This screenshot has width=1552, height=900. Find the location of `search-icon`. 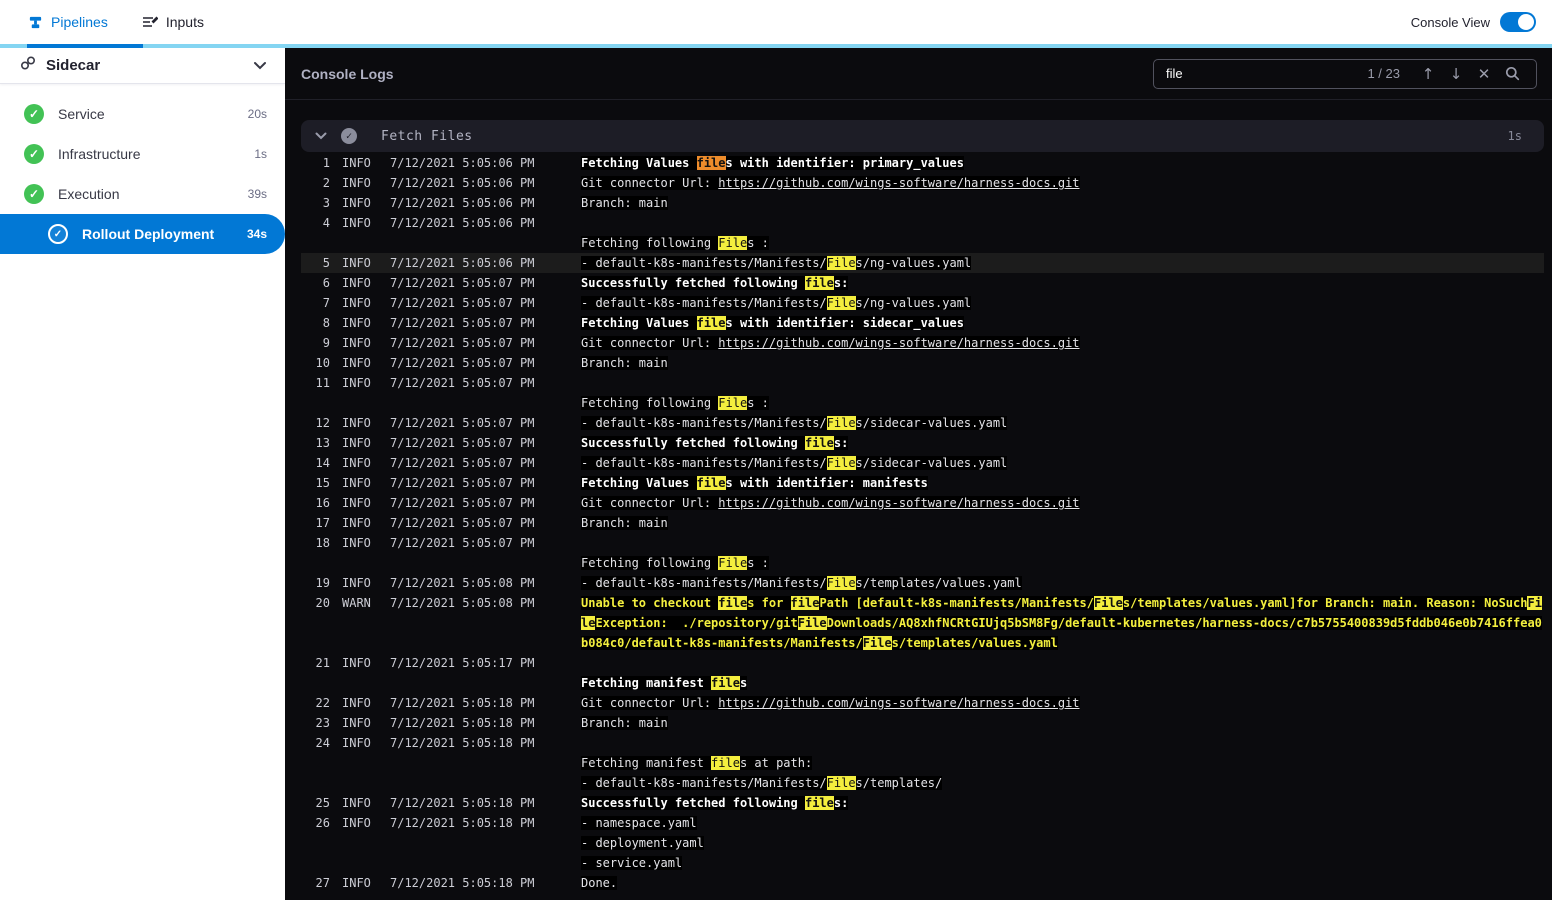

search-icon is located at coordinates (1512, 74).